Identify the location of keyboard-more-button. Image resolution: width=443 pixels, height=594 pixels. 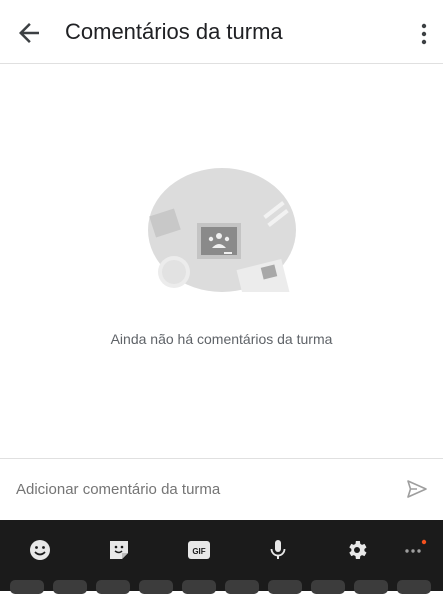
(415, 550).